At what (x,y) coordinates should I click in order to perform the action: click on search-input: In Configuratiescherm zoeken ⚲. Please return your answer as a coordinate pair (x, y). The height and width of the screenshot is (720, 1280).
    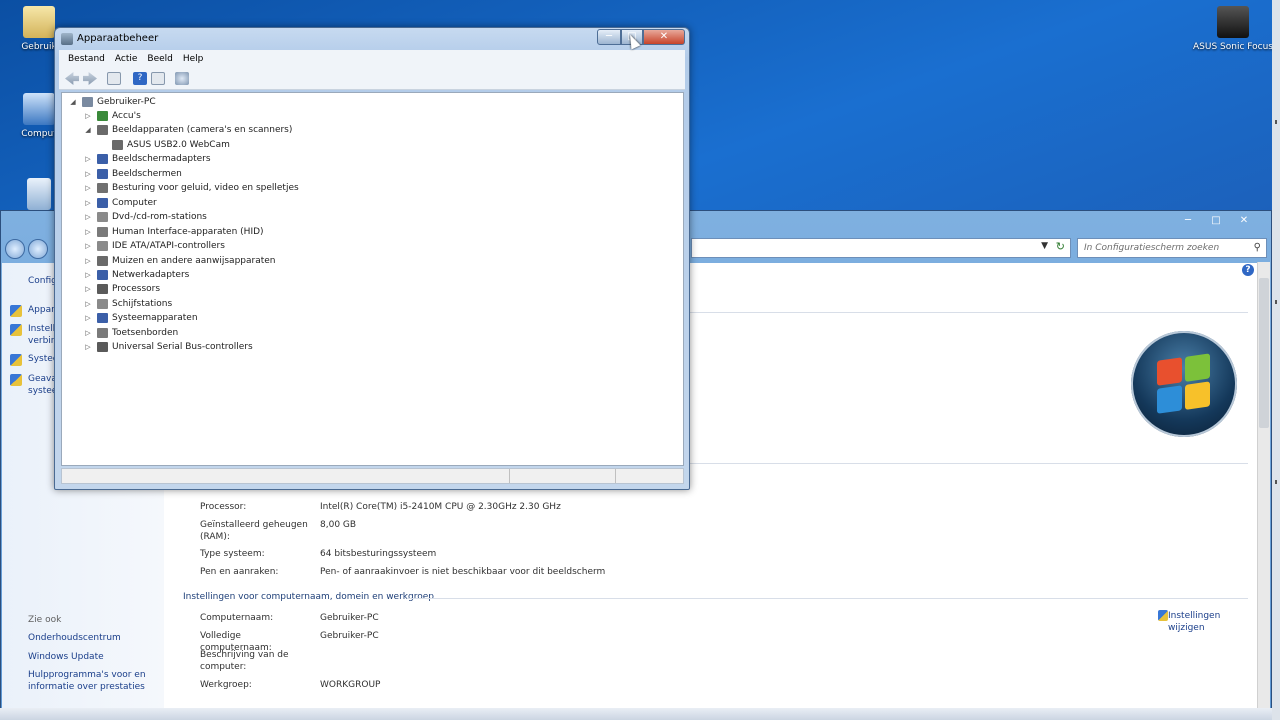
    Looking at the image, I should click on (1172, 248).